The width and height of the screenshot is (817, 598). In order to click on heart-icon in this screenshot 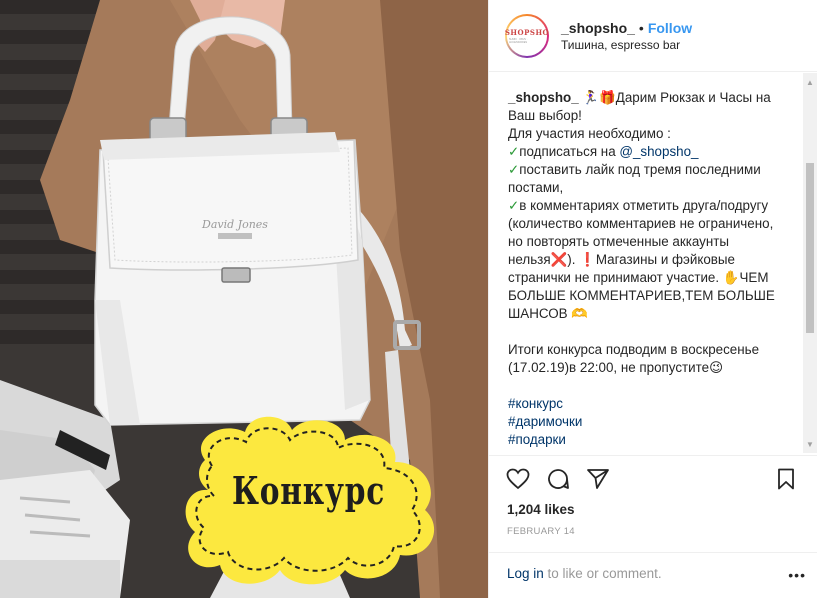, I will do `click(518, 479)`.